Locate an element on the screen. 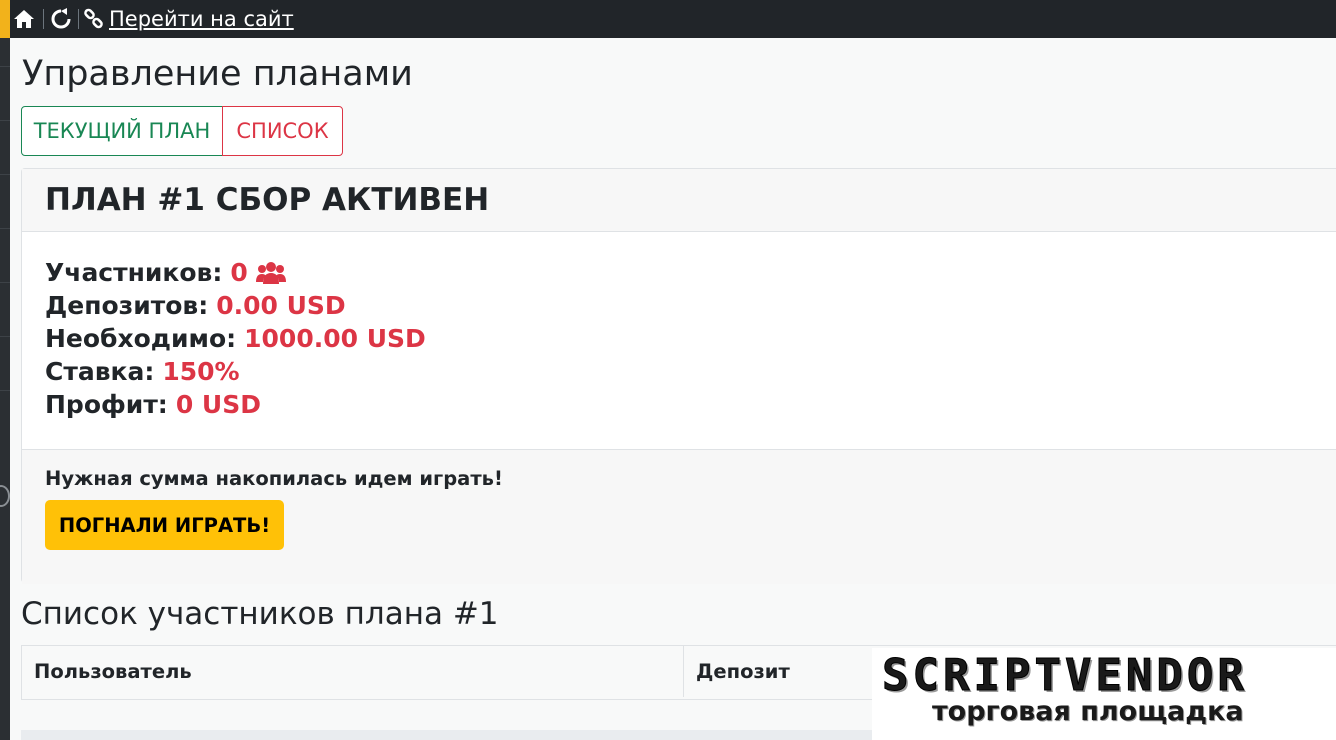 This screenshot has width=1336, height=740. watermark-tagline: торговая площадка is located at coordinates (1088, 711).